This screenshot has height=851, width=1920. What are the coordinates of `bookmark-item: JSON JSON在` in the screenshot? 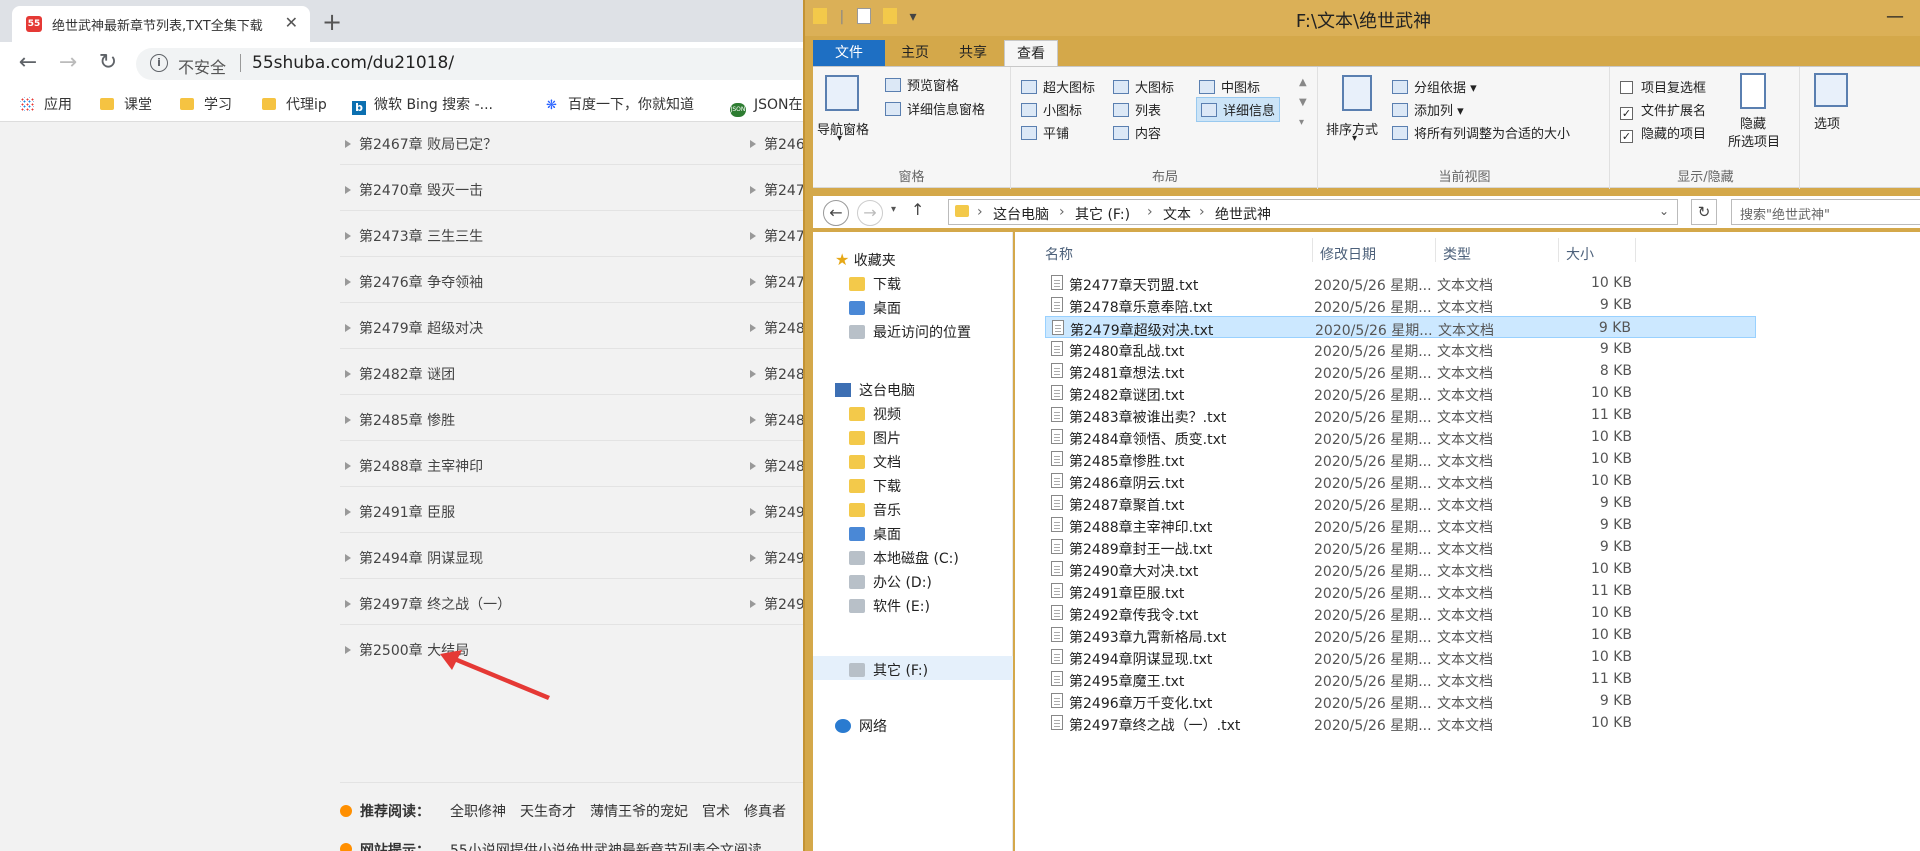 It's located at (766, 105).